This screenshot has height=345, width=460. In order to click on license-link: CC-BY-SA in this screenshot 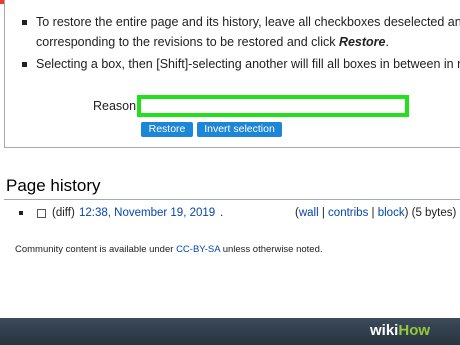, I will do `click(198, 249)`.